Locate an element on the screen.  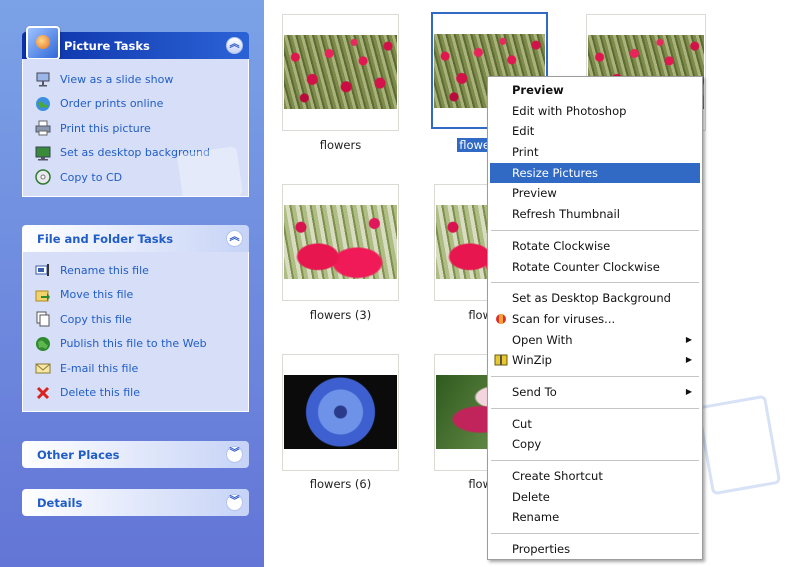
details-title: Details is located at coordinates (60, 503).